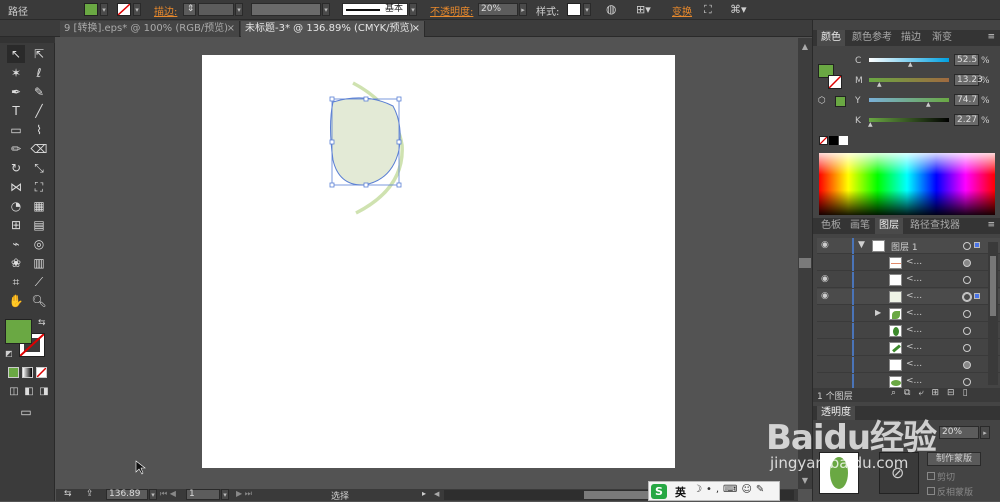 The height and width of the screenshot is (502, 1000). Describe the element at coordinates (168, 494) in the screenshot. I see `first-page-icon: ⏮ ◀` at that location.